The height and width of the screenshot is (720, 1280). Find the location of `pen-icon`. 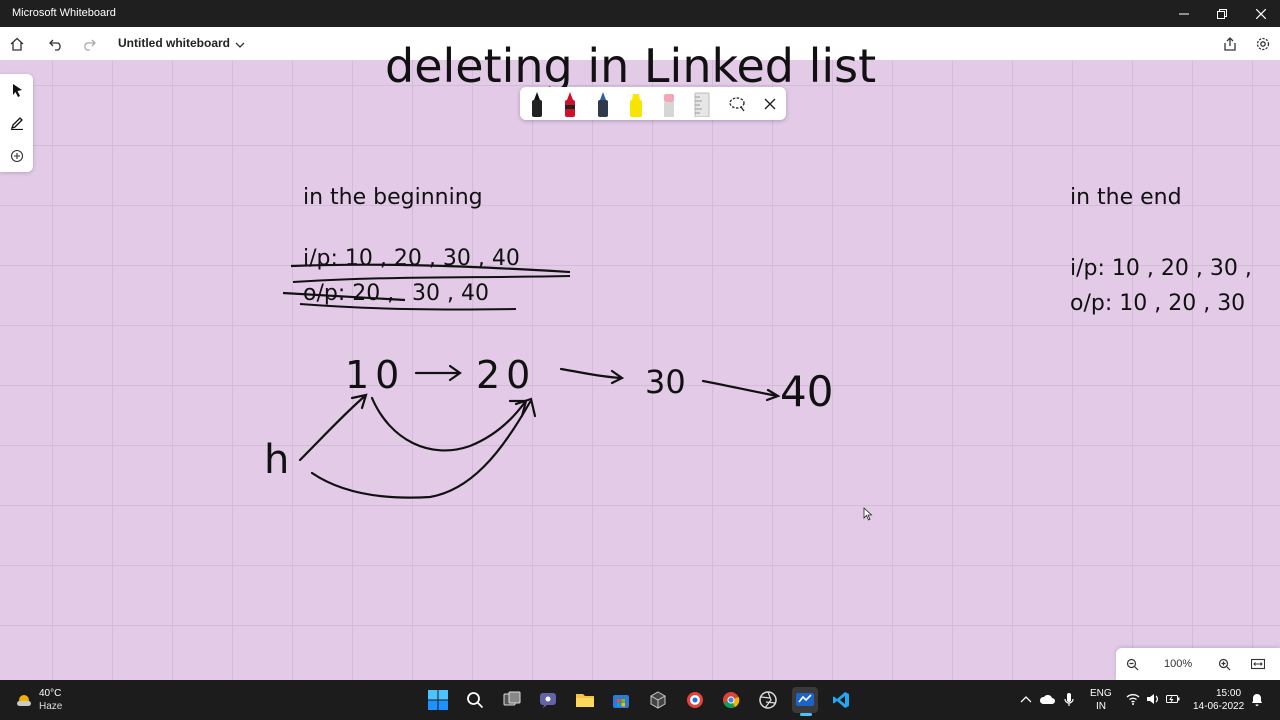

pen-icon is located at coordinates (16, 123).